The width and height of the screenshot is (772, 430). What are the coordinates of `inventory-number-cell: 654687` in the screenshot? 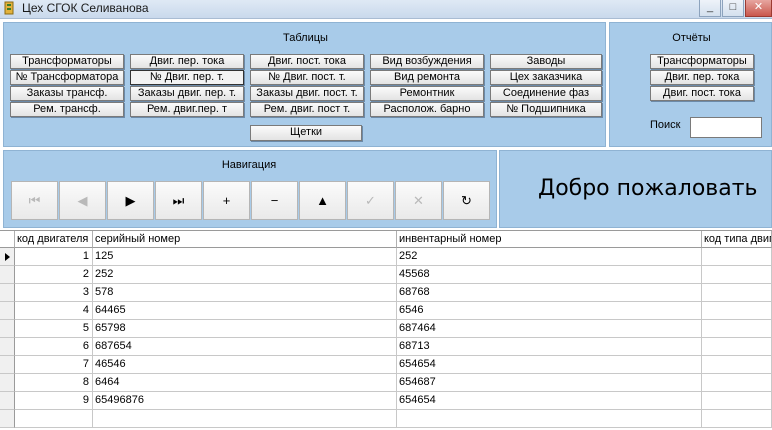 It's located at (549, 383).